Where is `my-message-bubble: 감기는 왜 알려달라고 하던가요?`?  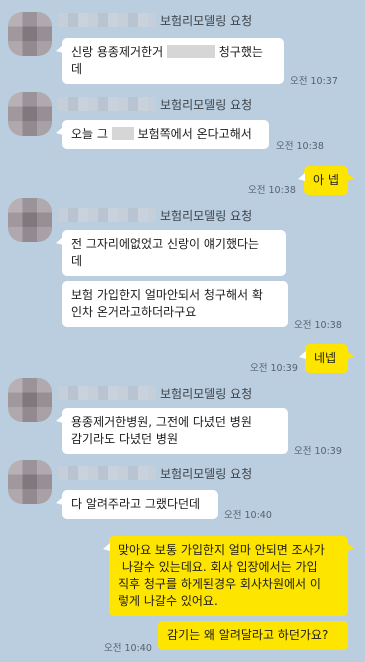 my-message-bubble: 감기는 왜 알려달라고 하던가요? is located at coordinates (253, 635).